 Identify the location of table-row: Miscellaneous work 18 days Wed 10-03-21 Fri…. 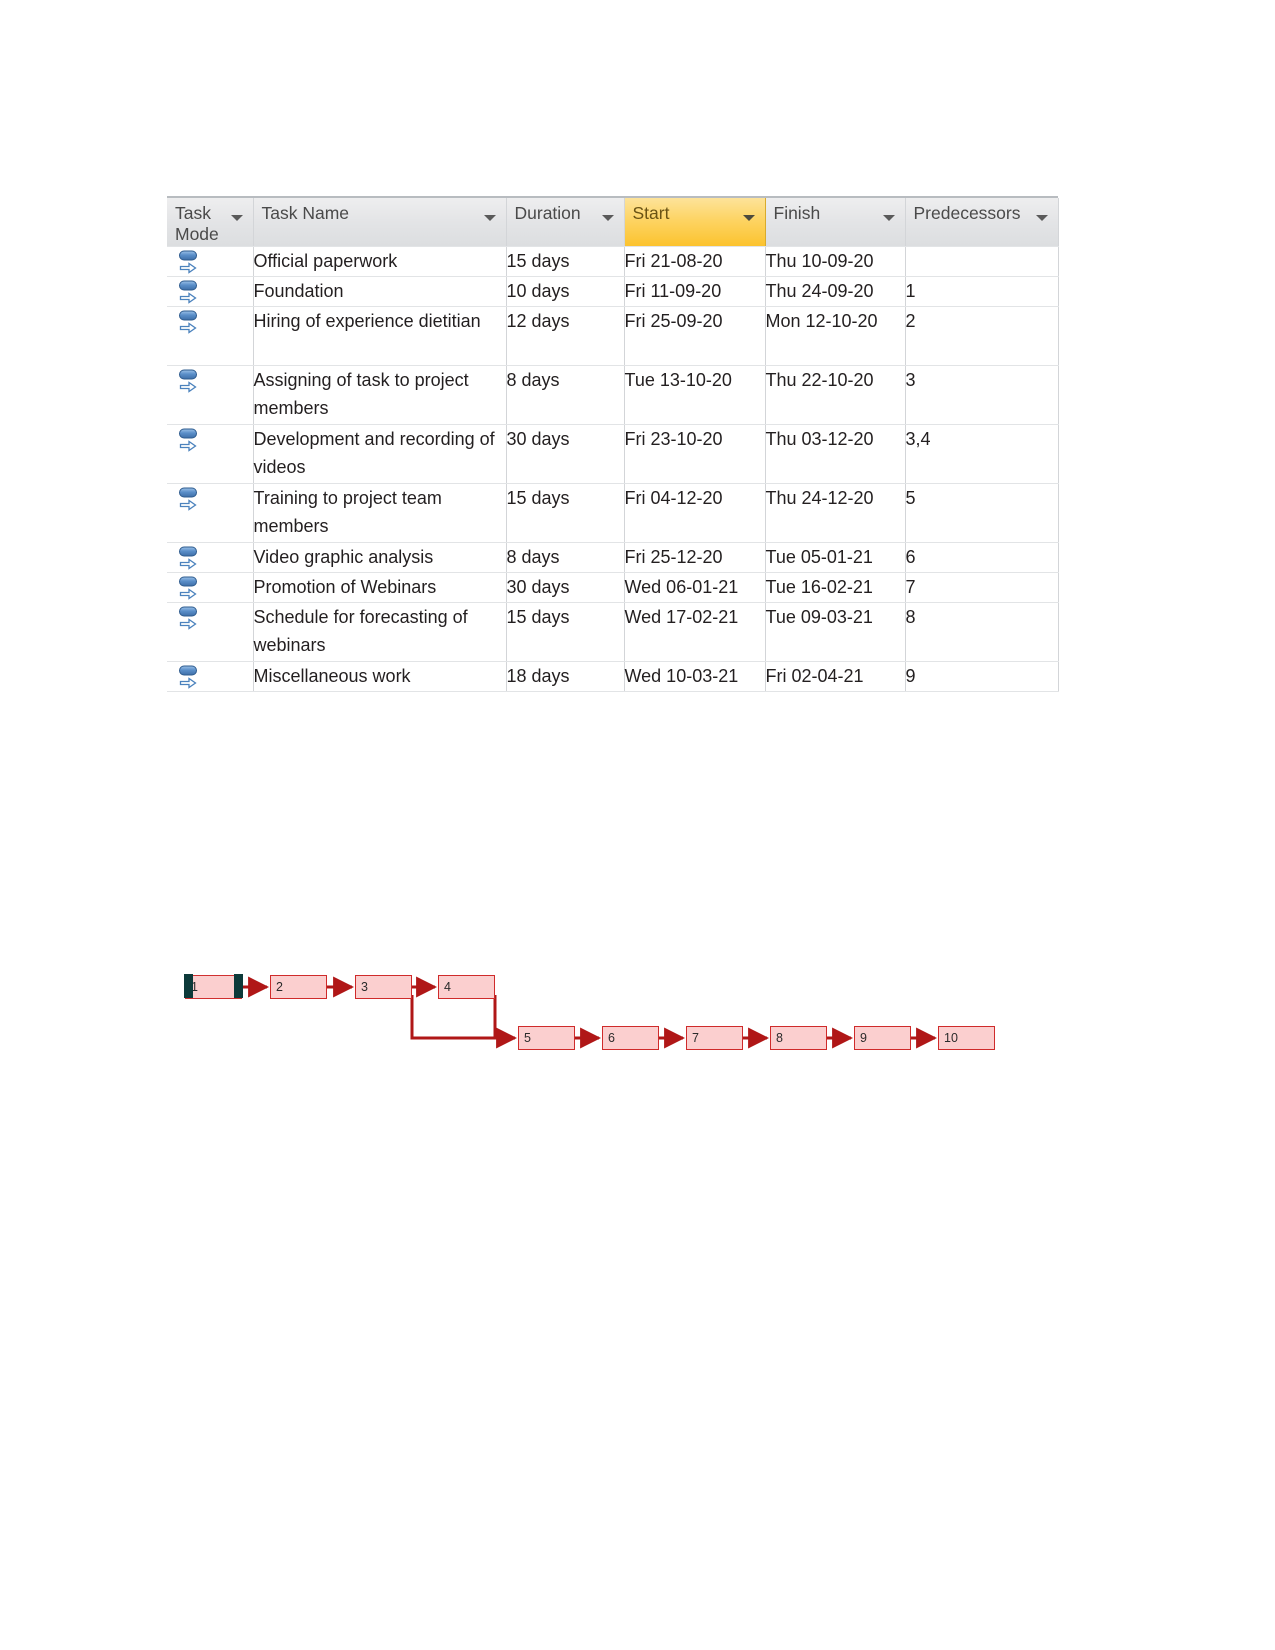
(613, 676).